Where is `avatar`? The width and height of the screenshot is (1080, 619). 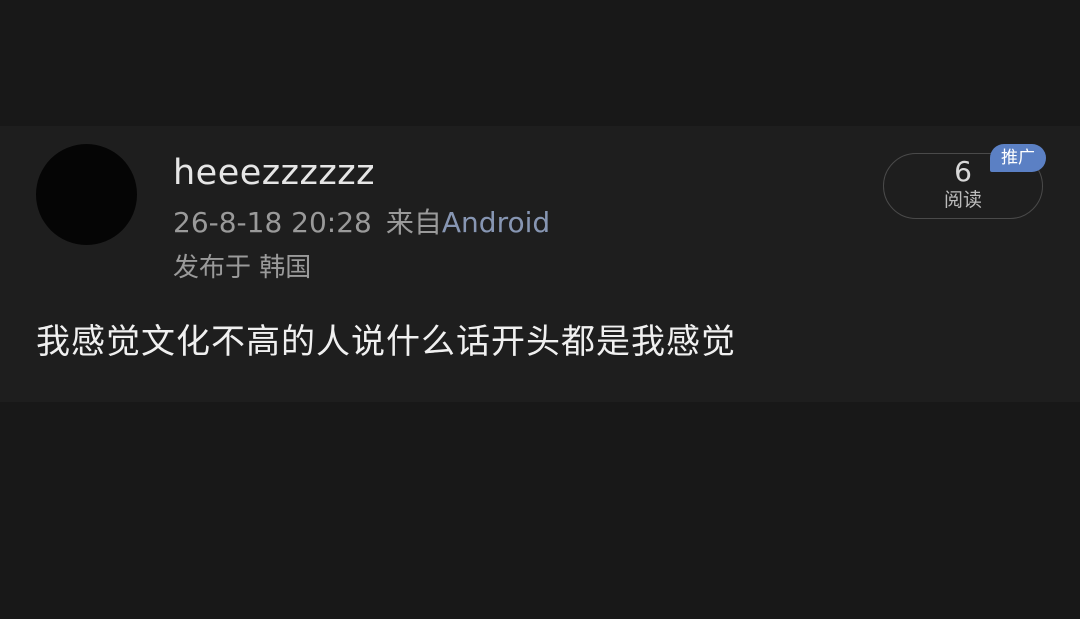 avatar is located at coordinates (86, 194).